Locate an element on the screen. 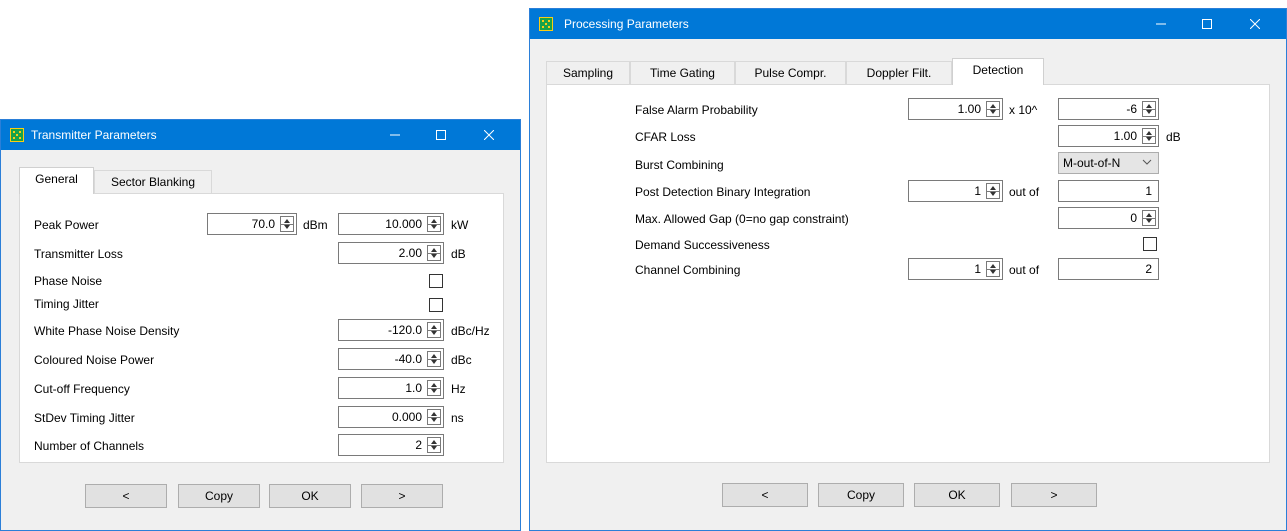 This screenshot has height=531, width=1287. burst-combining-value: M-out-of-N is located at coordinates (1092, 163).